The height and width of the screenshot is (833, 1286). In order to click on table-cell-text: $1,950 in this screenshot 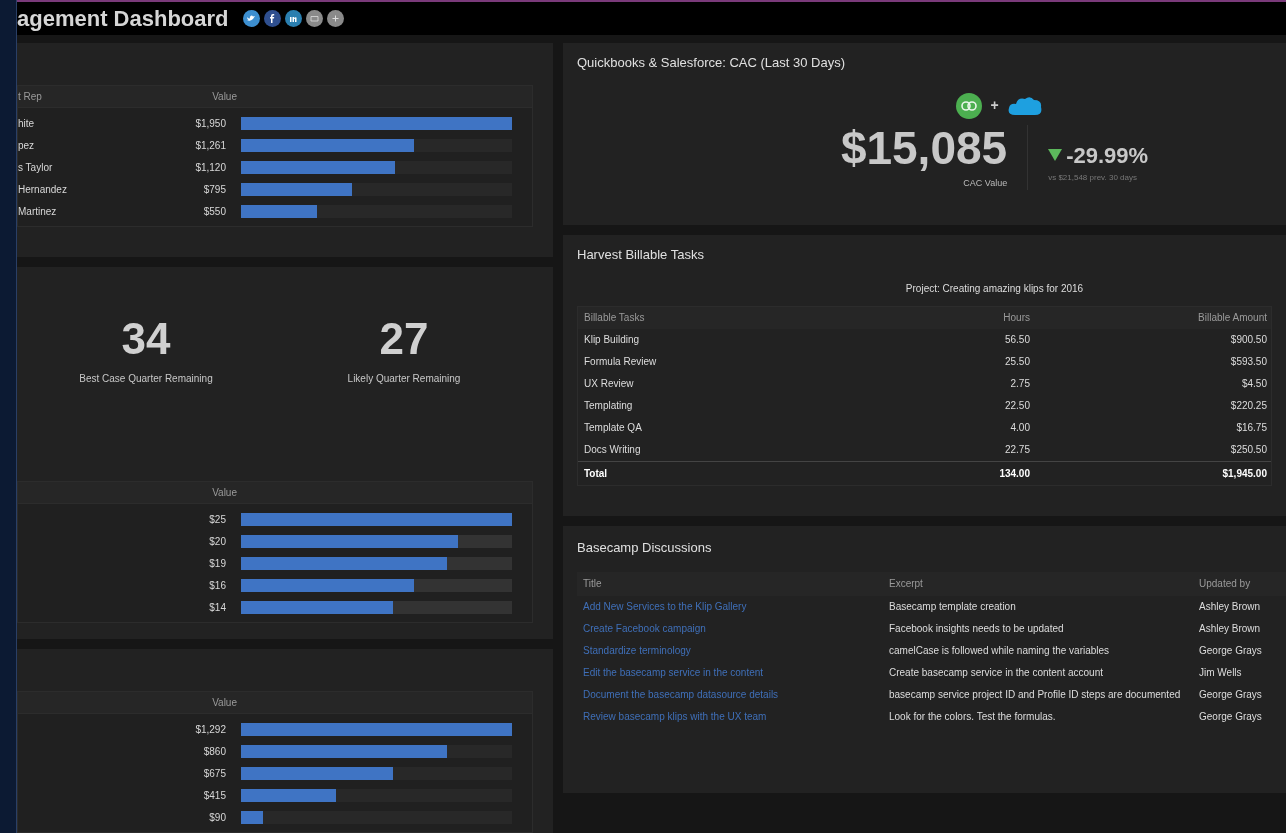, I will do `click(210, 123)`.